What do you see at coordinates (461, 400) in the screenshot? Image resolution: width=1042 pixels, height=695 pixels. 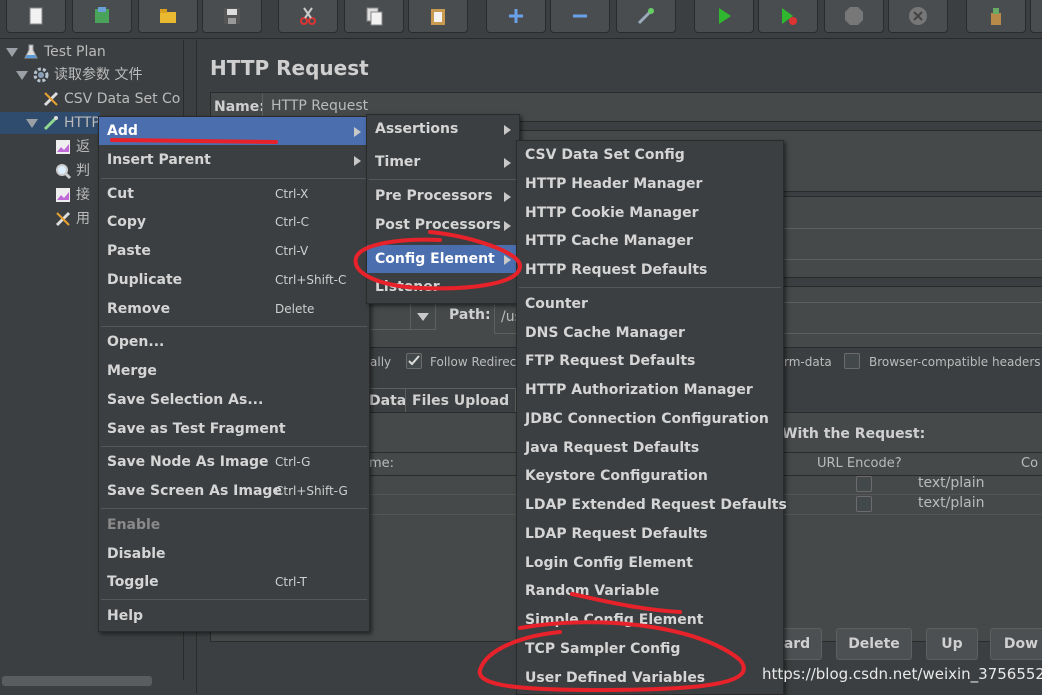 I see `tab-files-upload: Files Upload` at bounding box center [461, 400].